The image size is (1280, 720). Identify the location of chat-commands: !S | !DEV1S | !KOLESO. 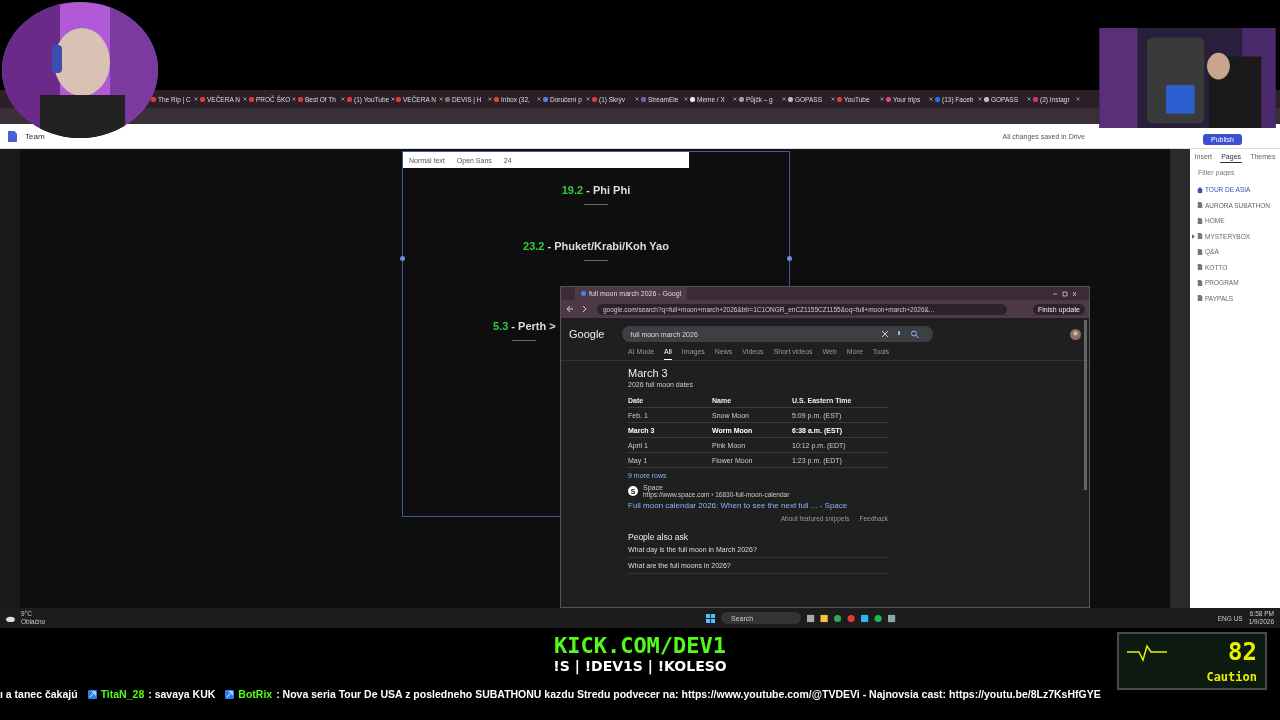
(640, 666).